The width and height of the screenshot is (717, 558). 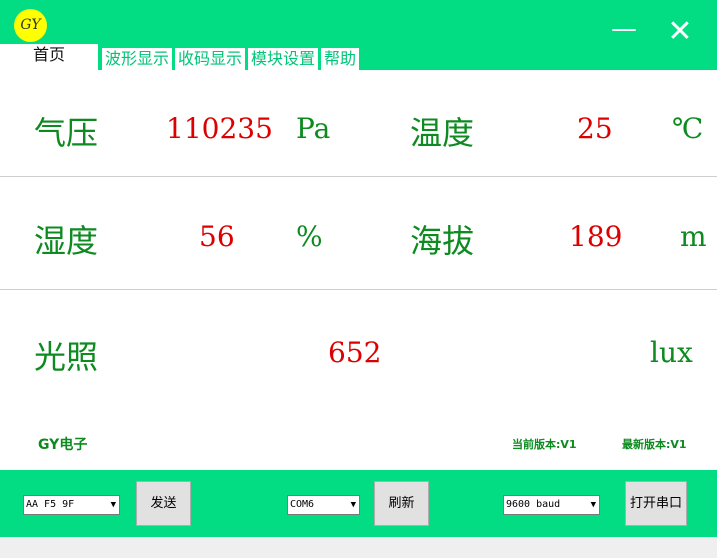 What do you see at coordinates (302, 504) in the screenshot?
I see `port-select-value: COM6` at bounding box center [302, 504].